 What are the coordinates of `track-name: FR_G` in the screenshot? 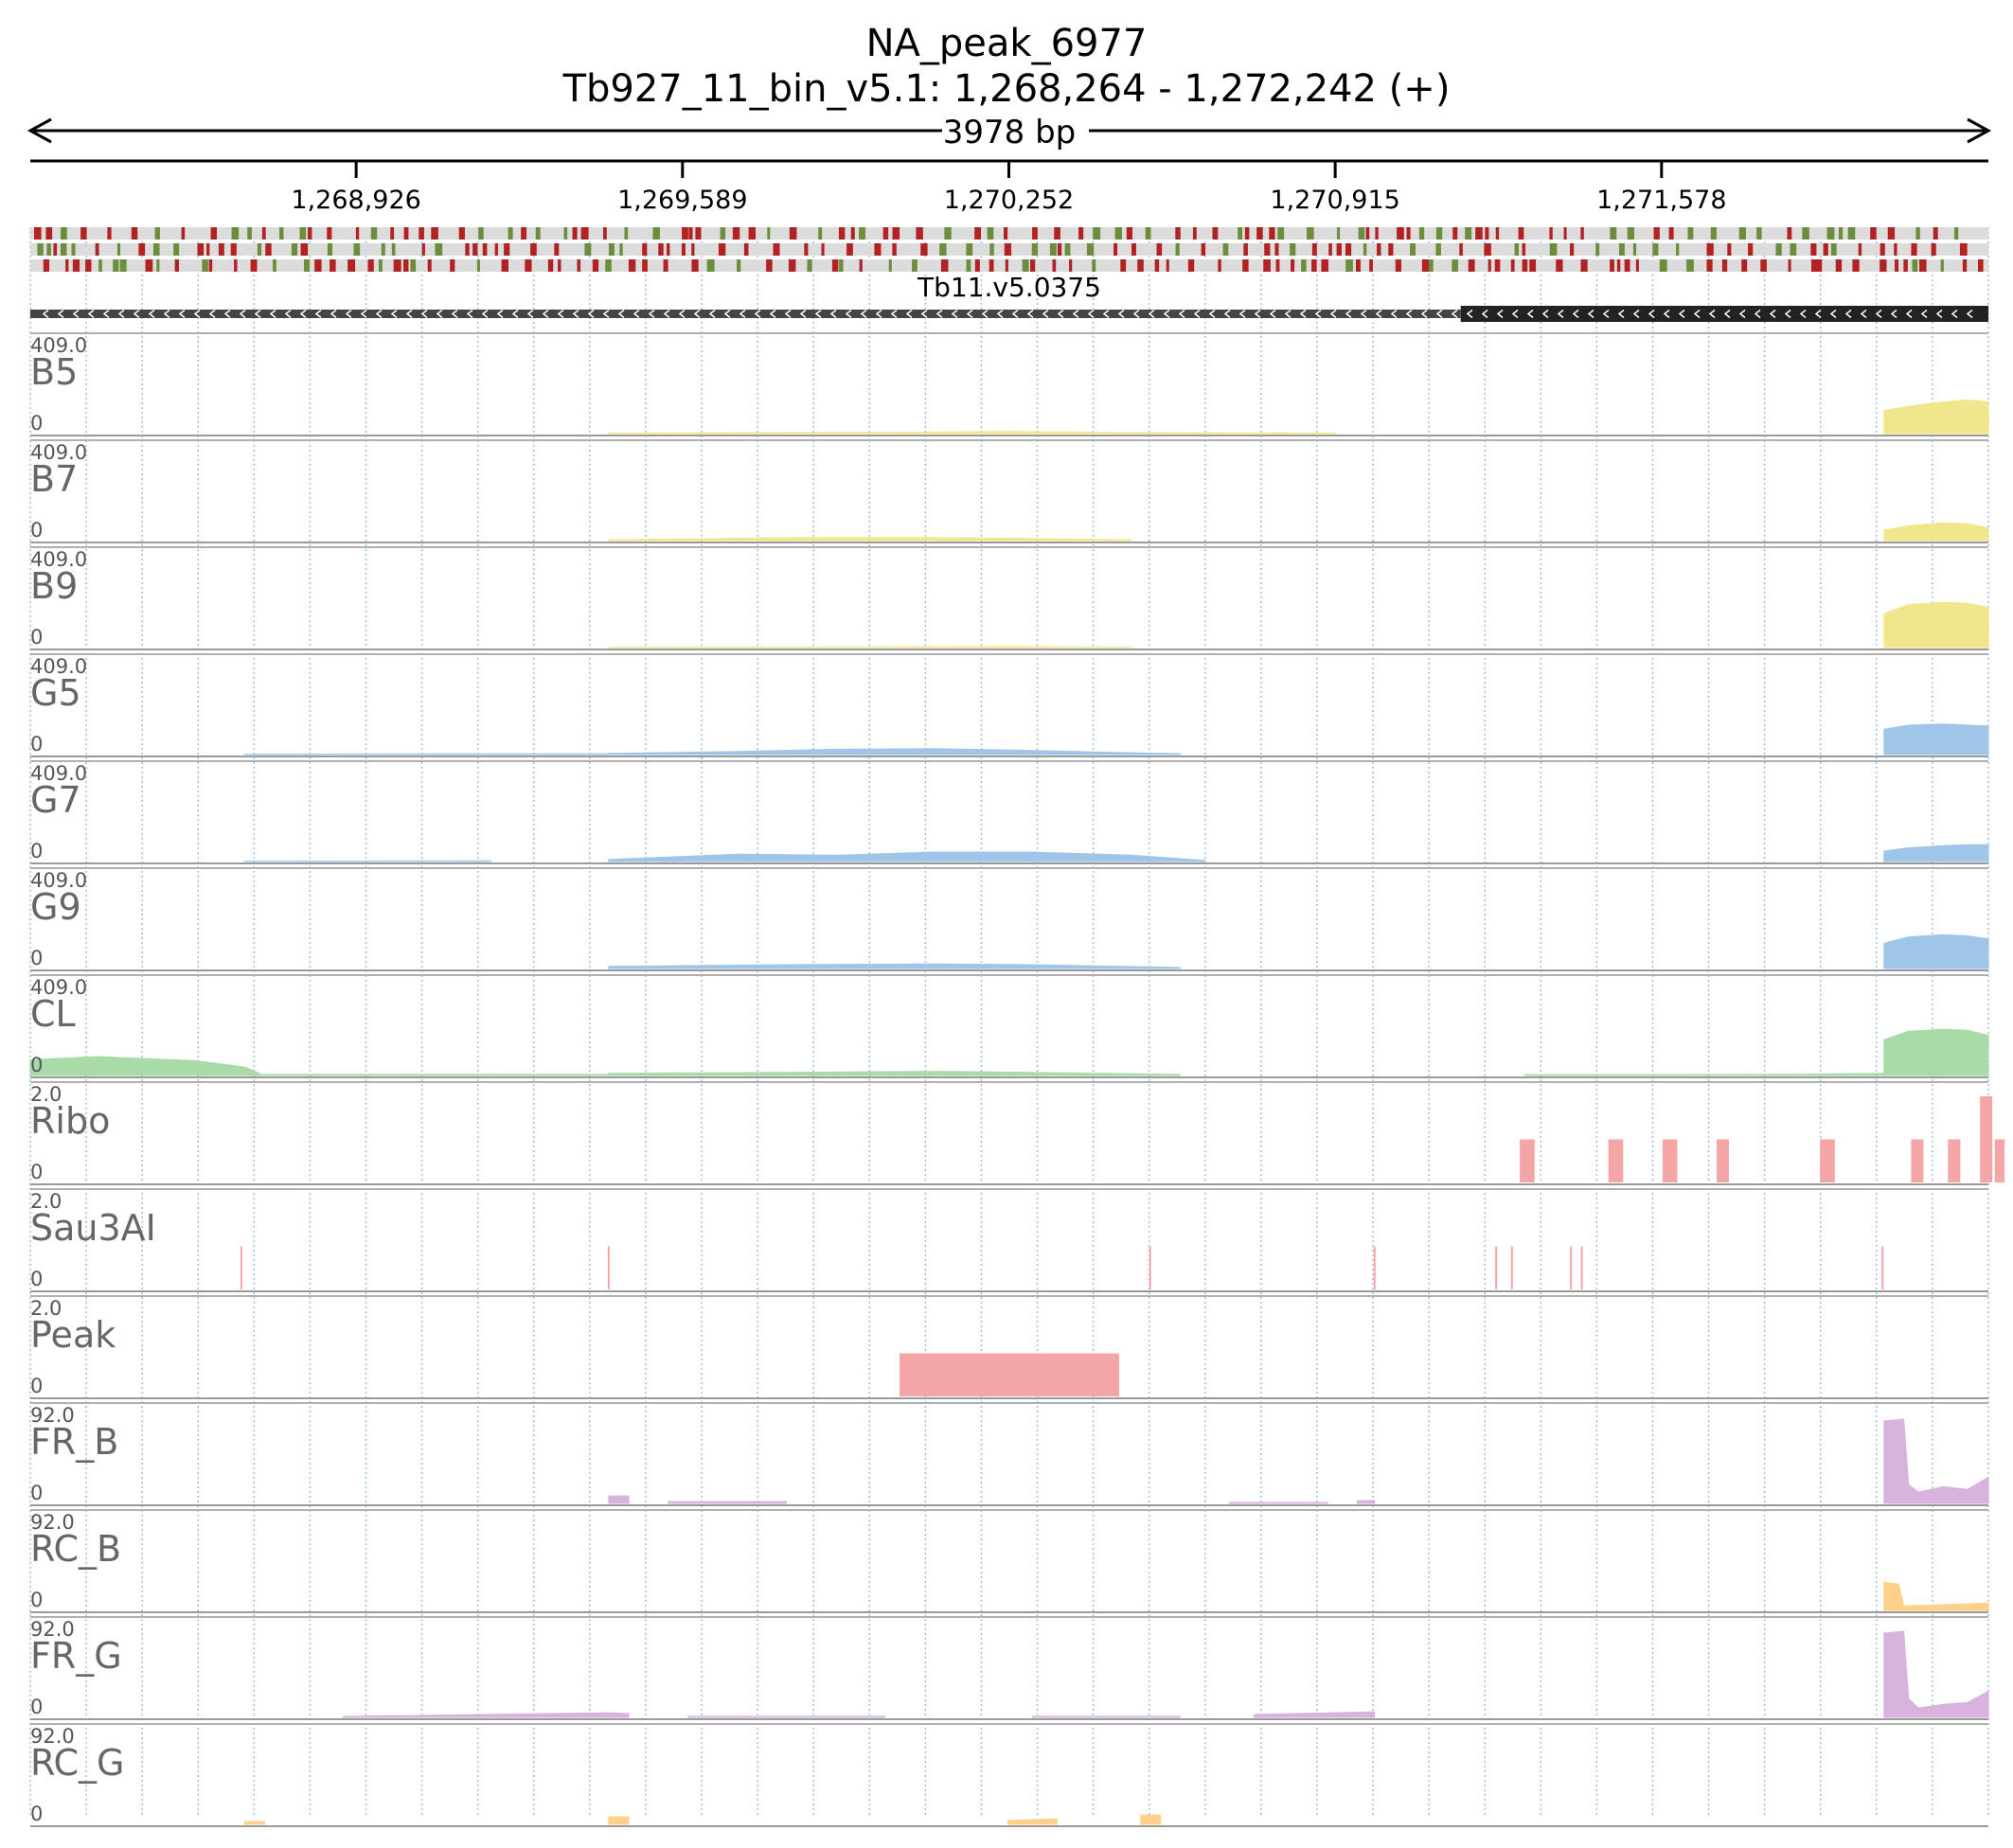 It's located at (76, 1656).